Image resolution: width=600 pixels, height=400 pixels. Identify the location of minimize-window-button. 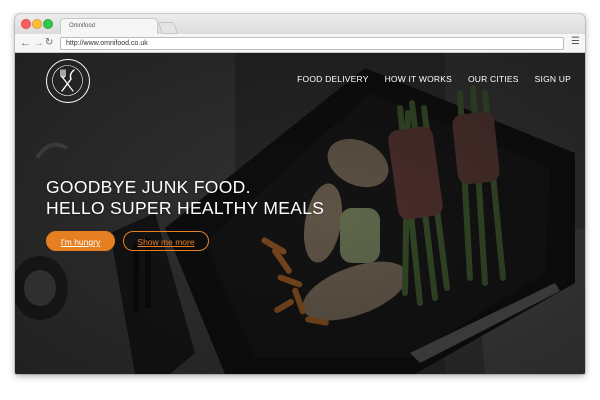
(37, 24).